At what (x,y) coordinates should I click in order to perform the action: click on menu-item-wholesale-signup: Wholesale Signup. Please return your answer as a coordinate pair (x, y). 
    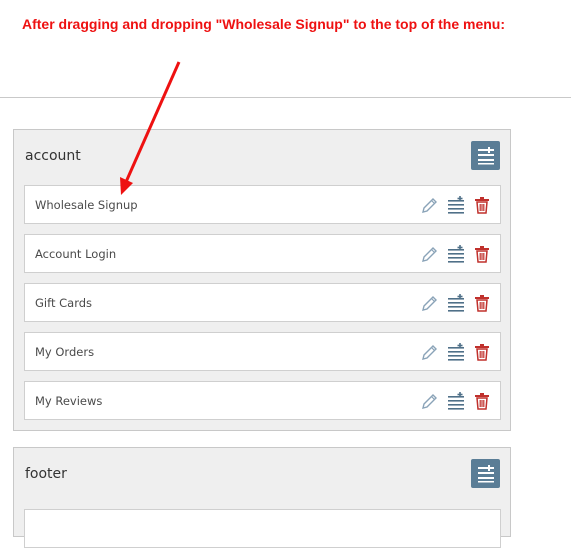
    Looking at the image, I should click on (262, 204).